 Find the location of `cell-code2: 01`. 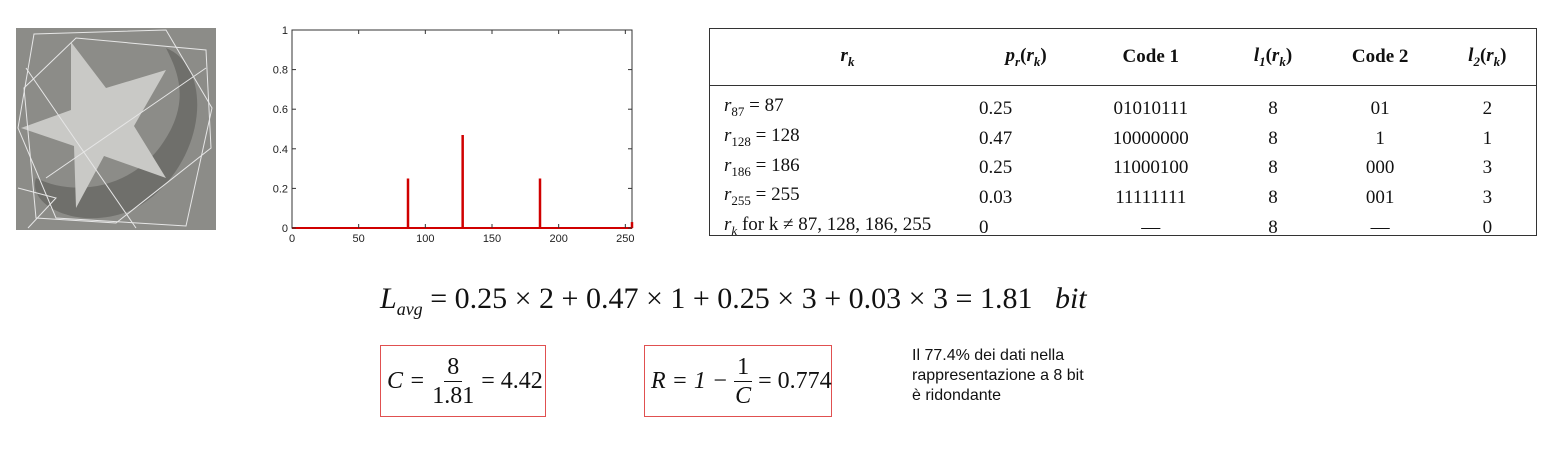

cell-code2: 01 is located at coordinates (1380, 108).